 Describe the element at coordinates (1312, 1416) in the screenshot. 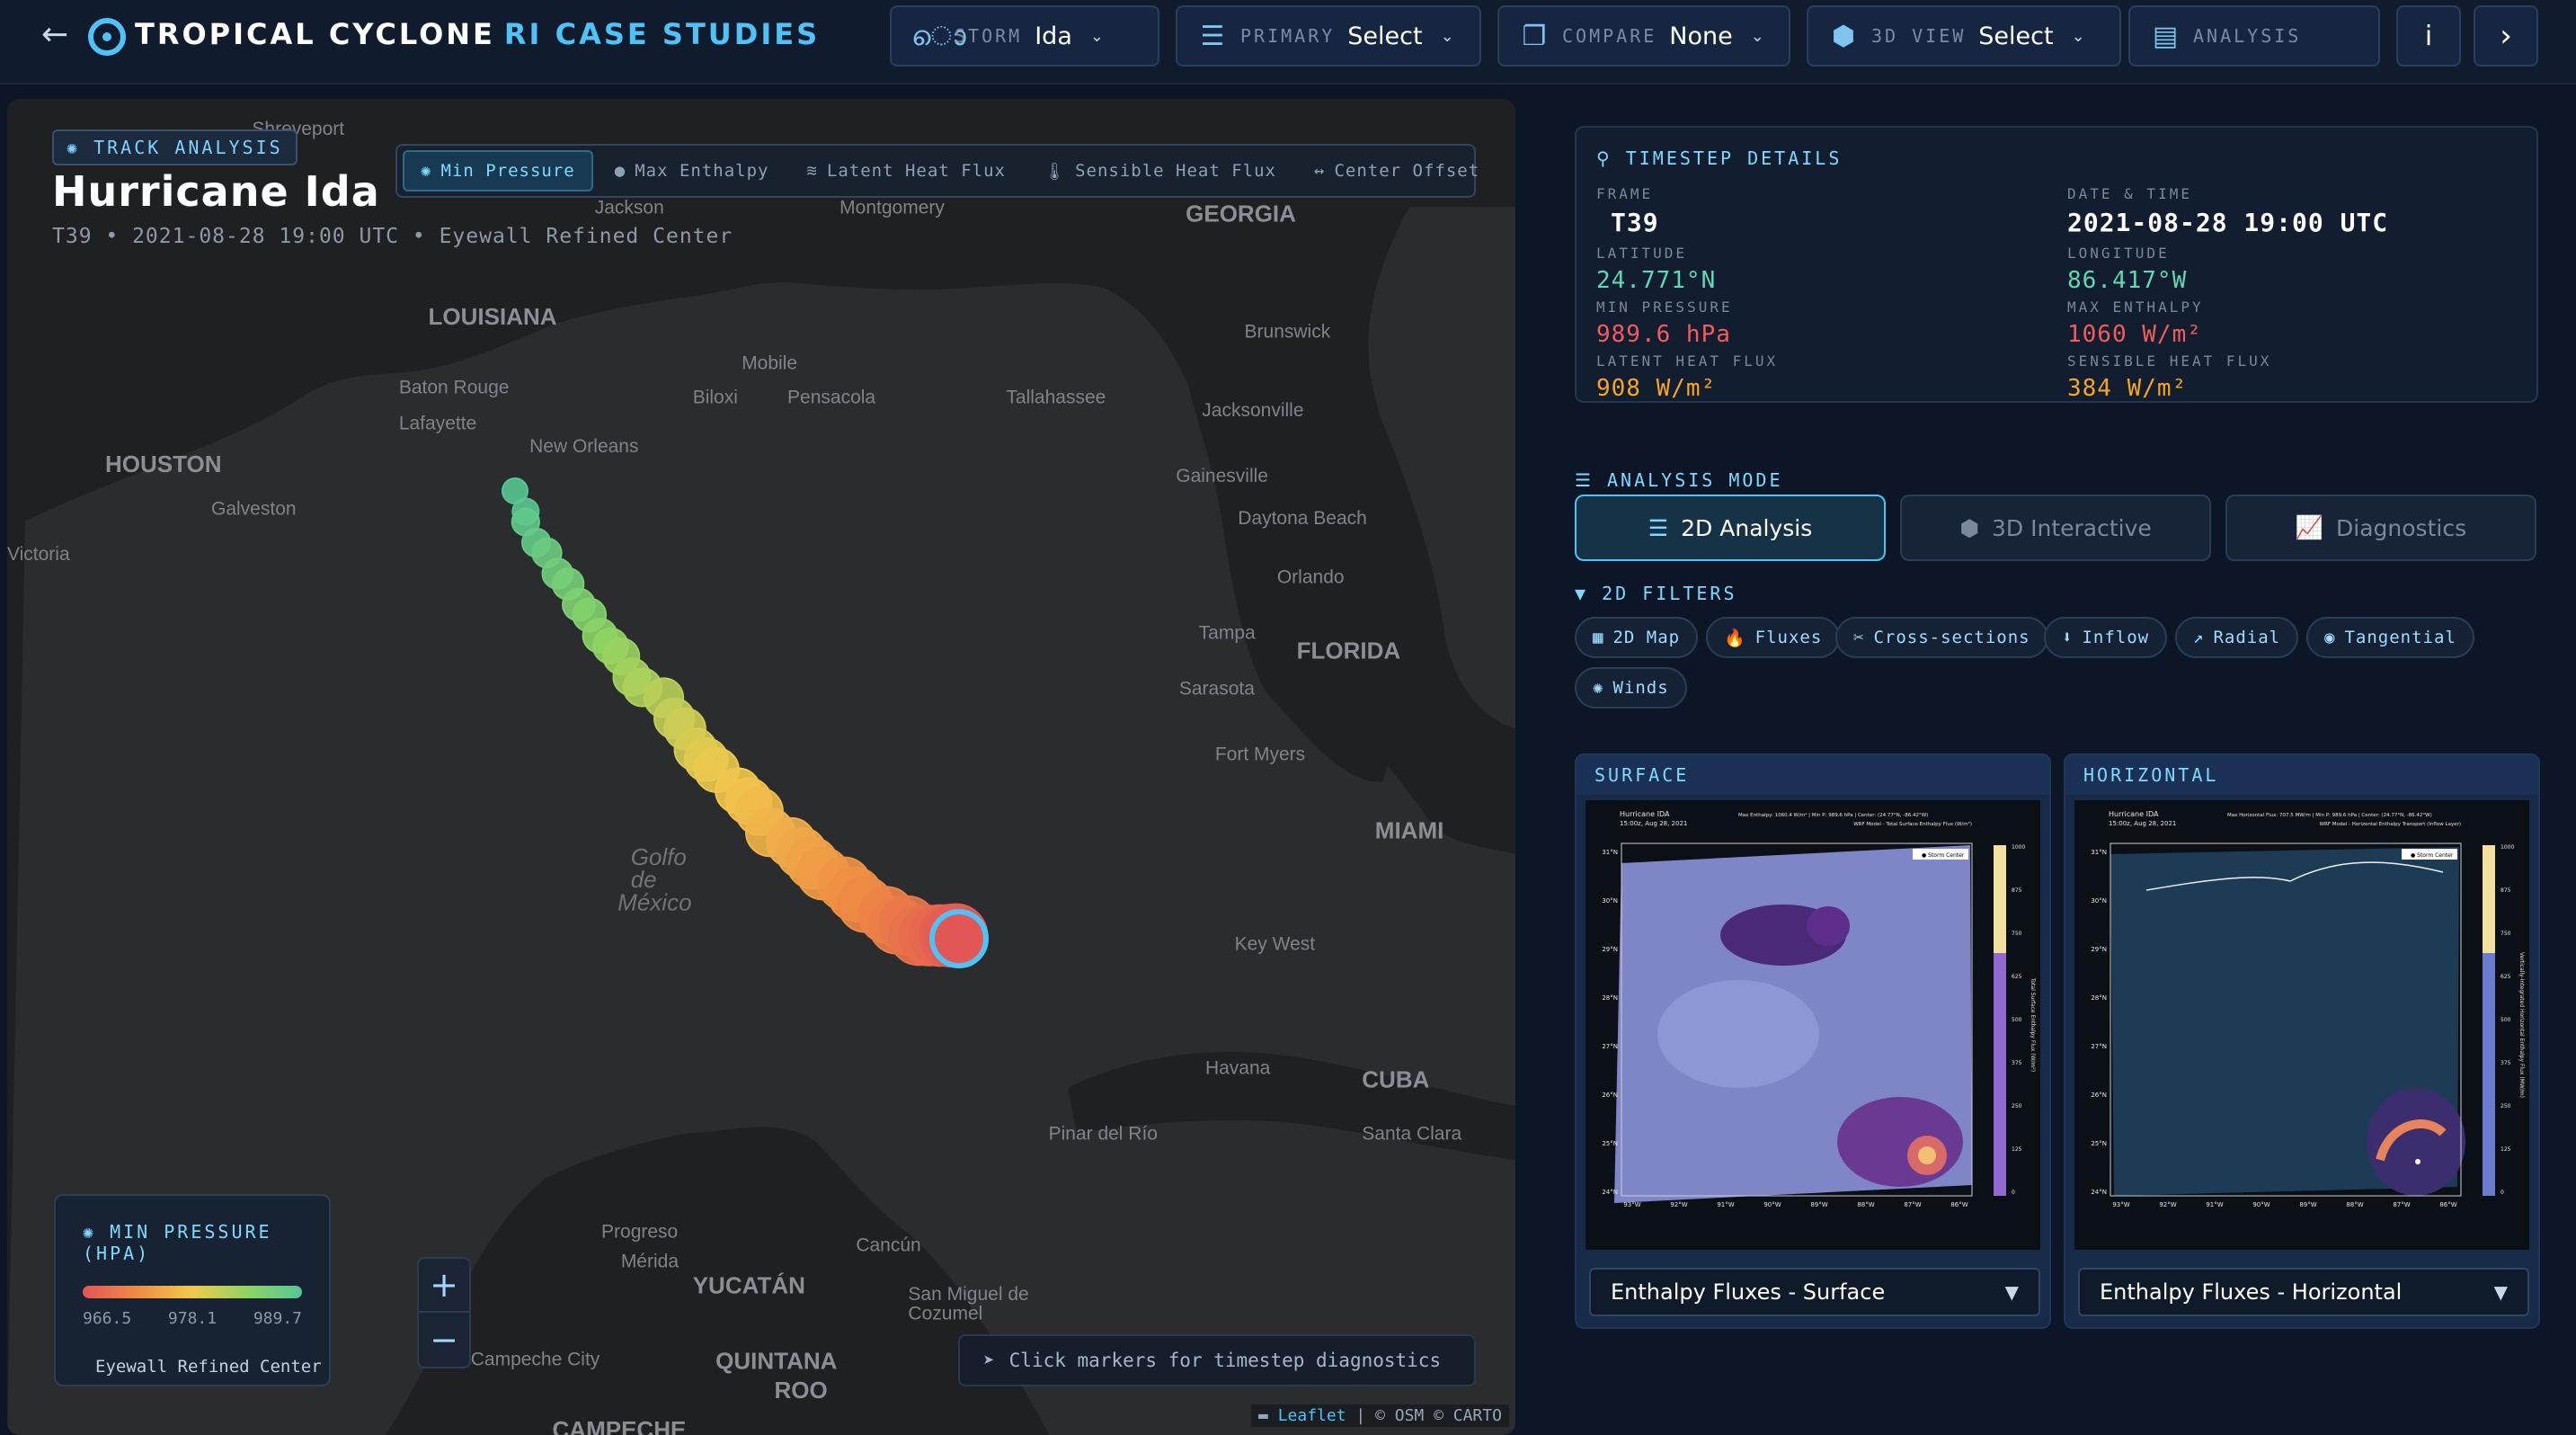

I see `leaflet-link: Leaflet` at that location.